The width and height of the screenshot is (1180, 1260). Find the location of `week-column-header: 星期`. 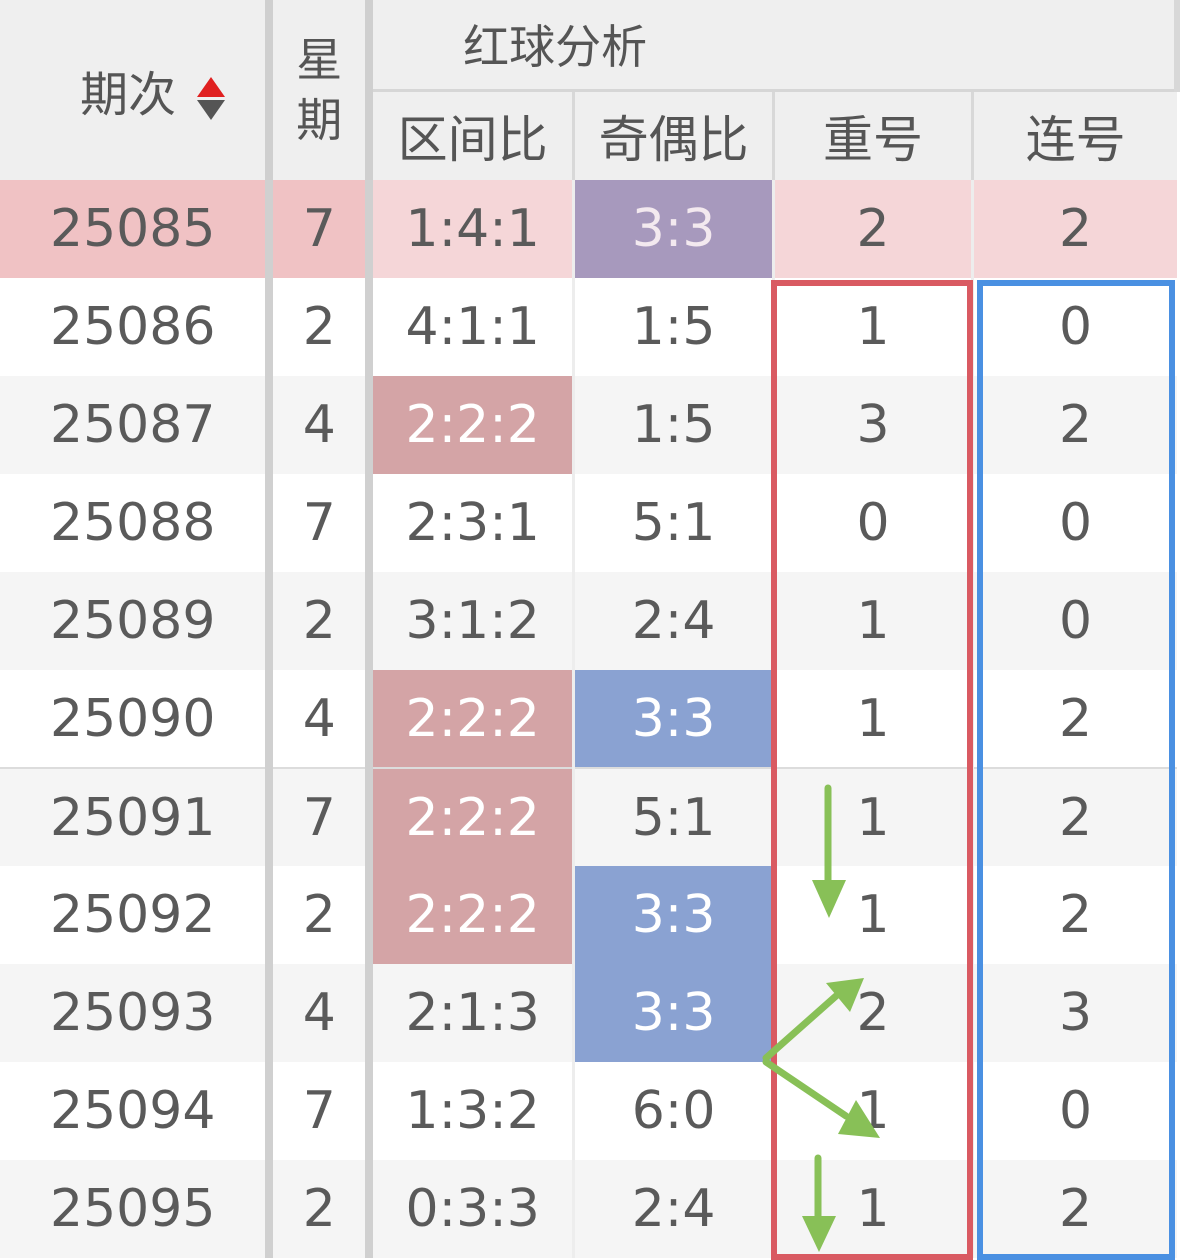

week-column-header: 星期 is located at coordinates (321, 90).